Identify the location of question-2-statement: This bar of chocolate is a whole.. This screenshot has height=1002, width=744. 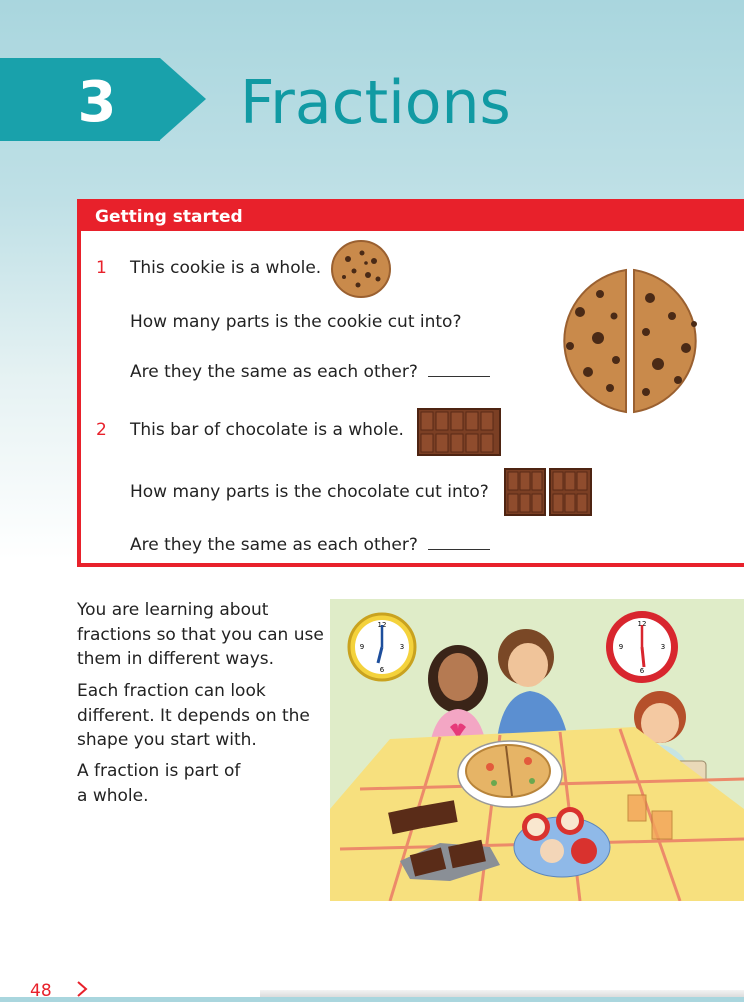
(267, 430).